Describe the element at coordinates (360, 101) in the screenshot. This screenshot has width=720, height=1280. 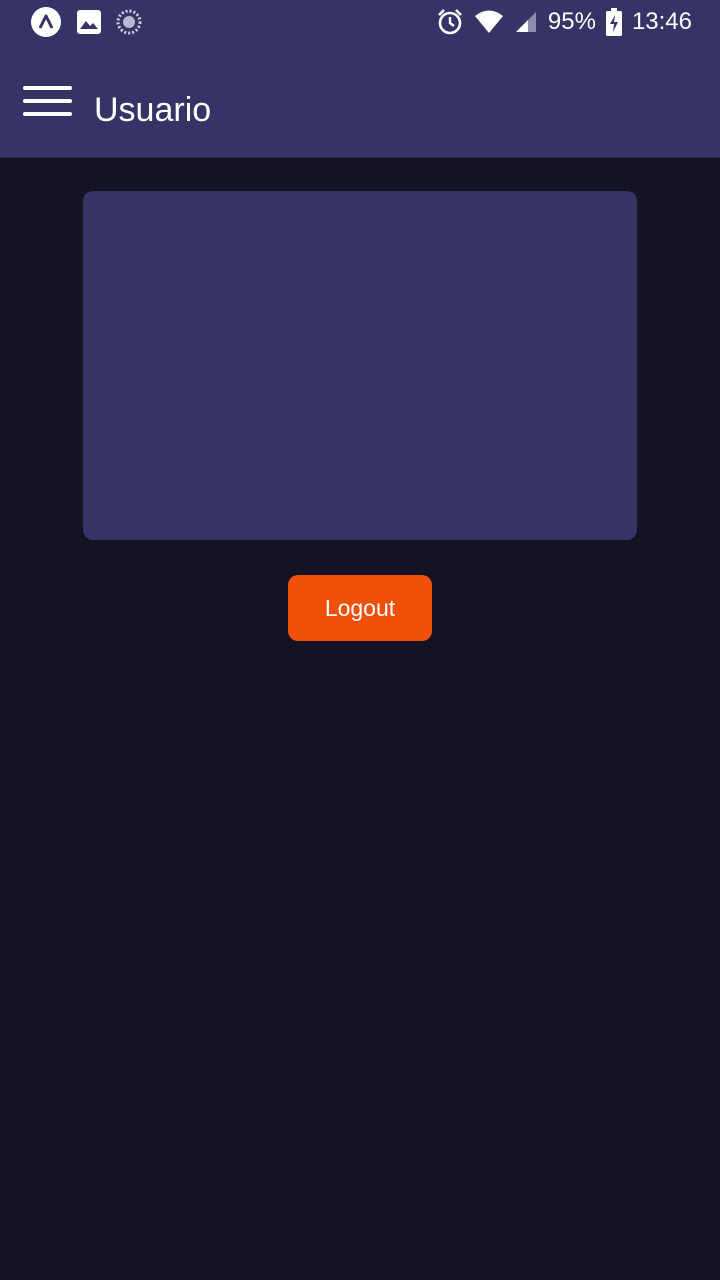
I see `app-bar: Usuario` at that location.